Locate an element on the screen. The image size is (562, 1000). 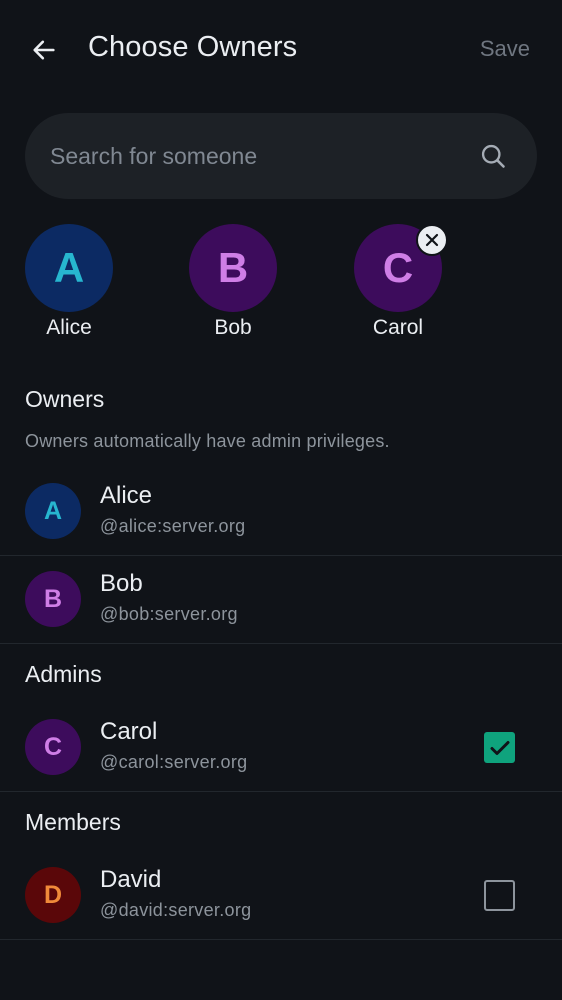
checkmark-icon is located at coordinates (499, 747).